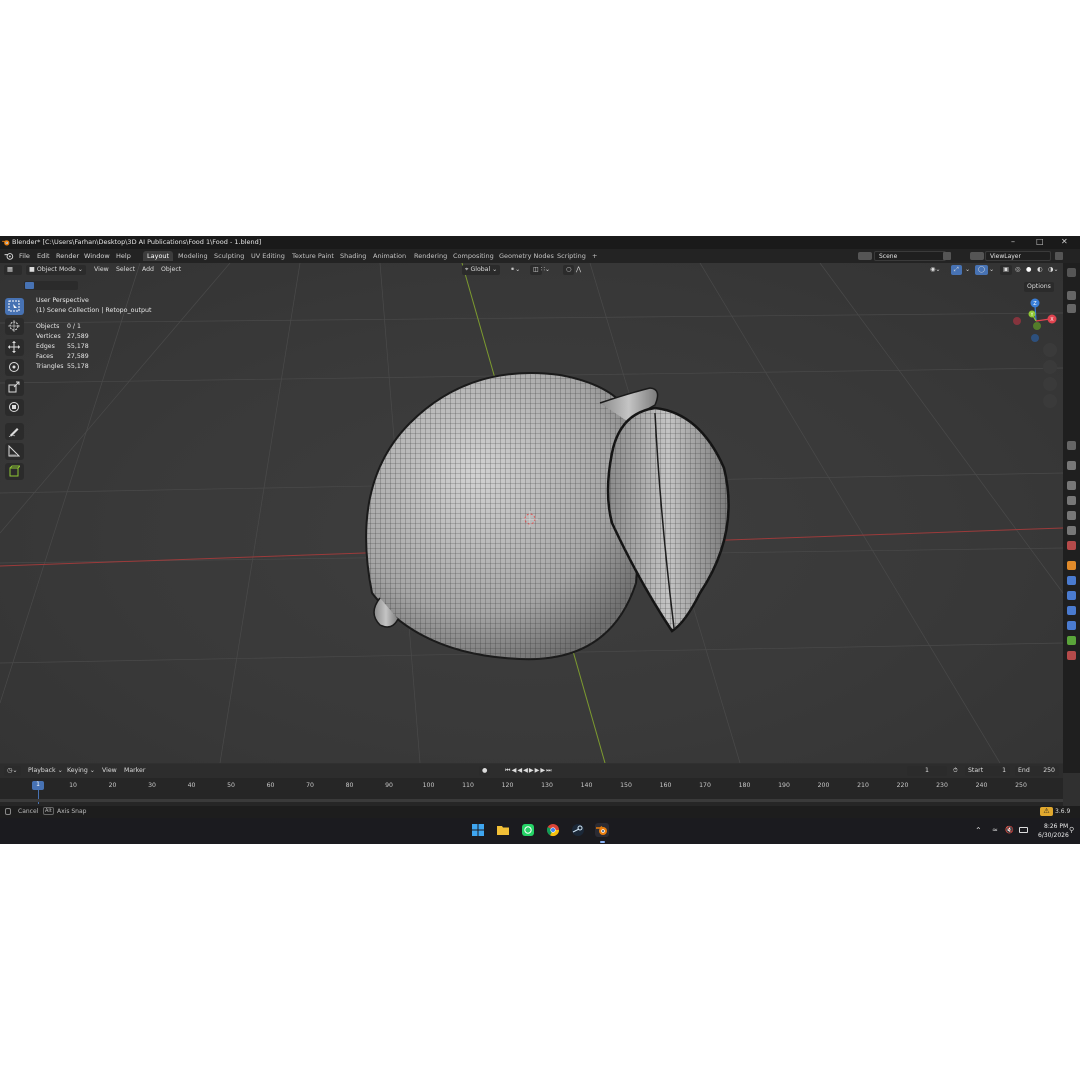 This screenshot has height=1080, width=1080. Describe the element at coordinates (1023, 830) in the screenshot. I see `battery-icon` at that location.